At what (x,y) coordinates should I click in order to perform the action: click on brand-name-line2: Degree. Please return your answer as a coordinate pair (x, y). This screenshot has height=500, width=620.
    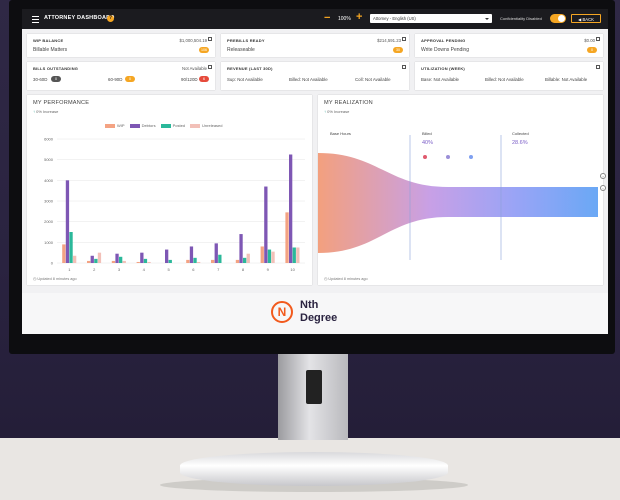
    Looking at the image, I should click on (319, 318).